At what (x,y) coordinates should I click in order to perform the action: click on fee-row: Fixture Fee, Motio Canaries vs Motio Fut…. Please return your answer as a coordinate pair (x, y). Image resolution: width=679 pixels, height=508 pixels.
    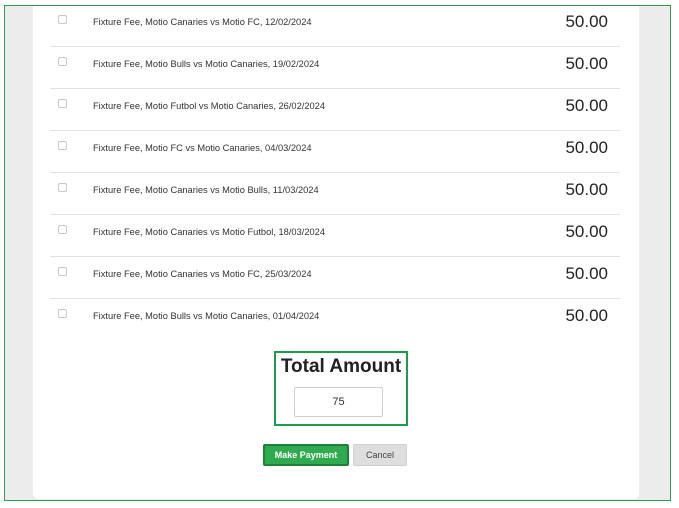
    Looking at the image, I should click on (335, 236).